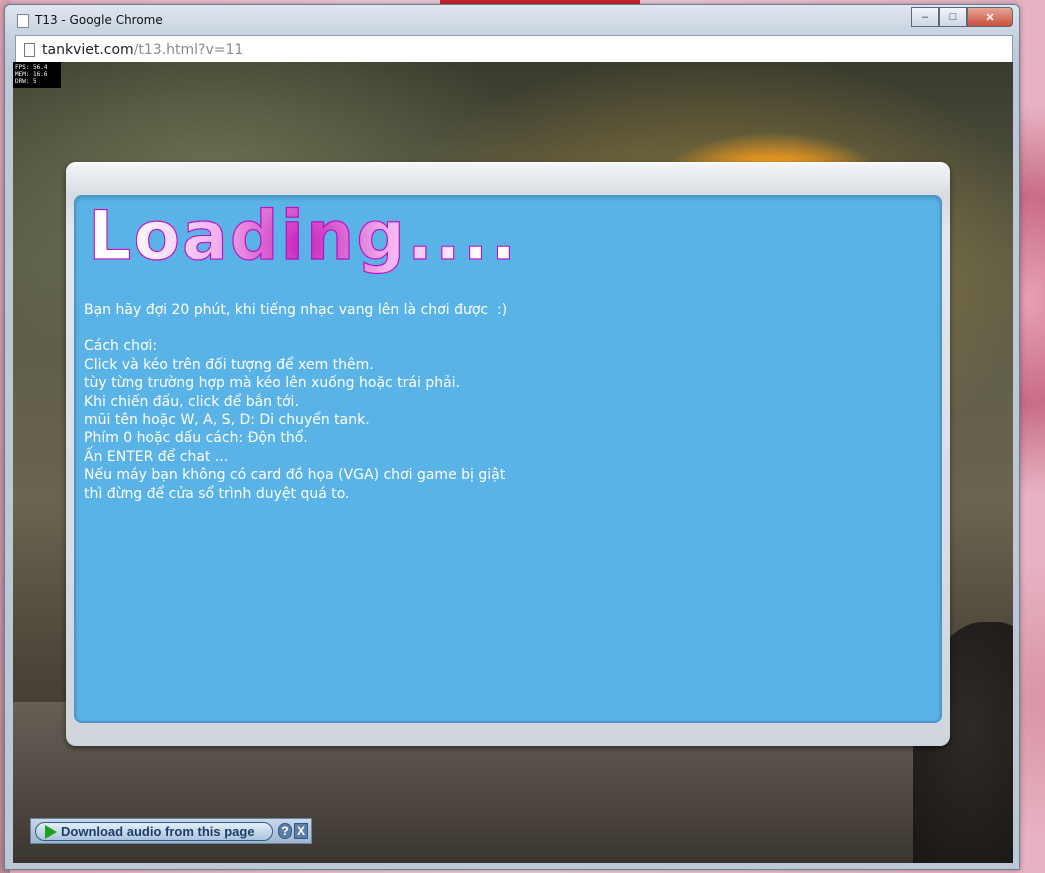  I want to click on instruction-line: thì đừng để cửa sổ trình duyệt quá to., so click(217, 493).